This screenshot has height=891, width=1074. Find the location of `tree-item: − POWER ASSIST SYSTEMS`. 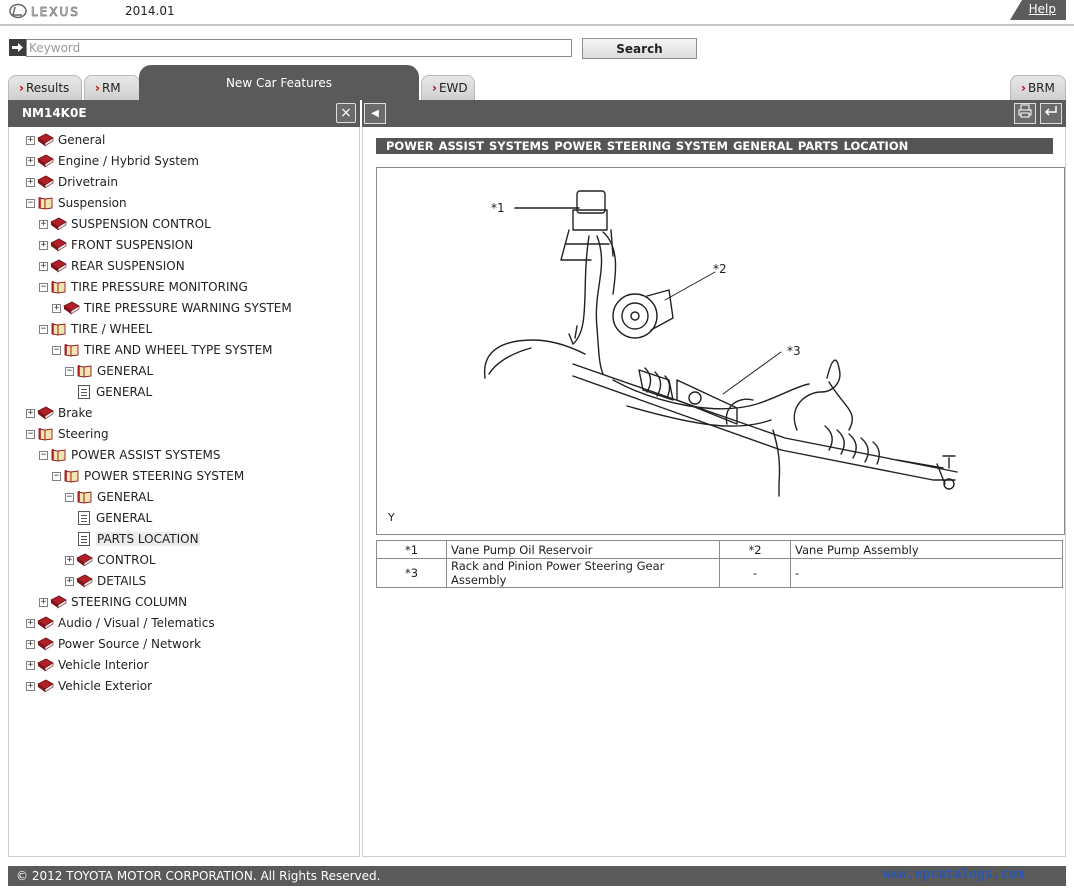

tree-item: − POWER ASSIST SYSTEMS is located at coordinates (129, 455).